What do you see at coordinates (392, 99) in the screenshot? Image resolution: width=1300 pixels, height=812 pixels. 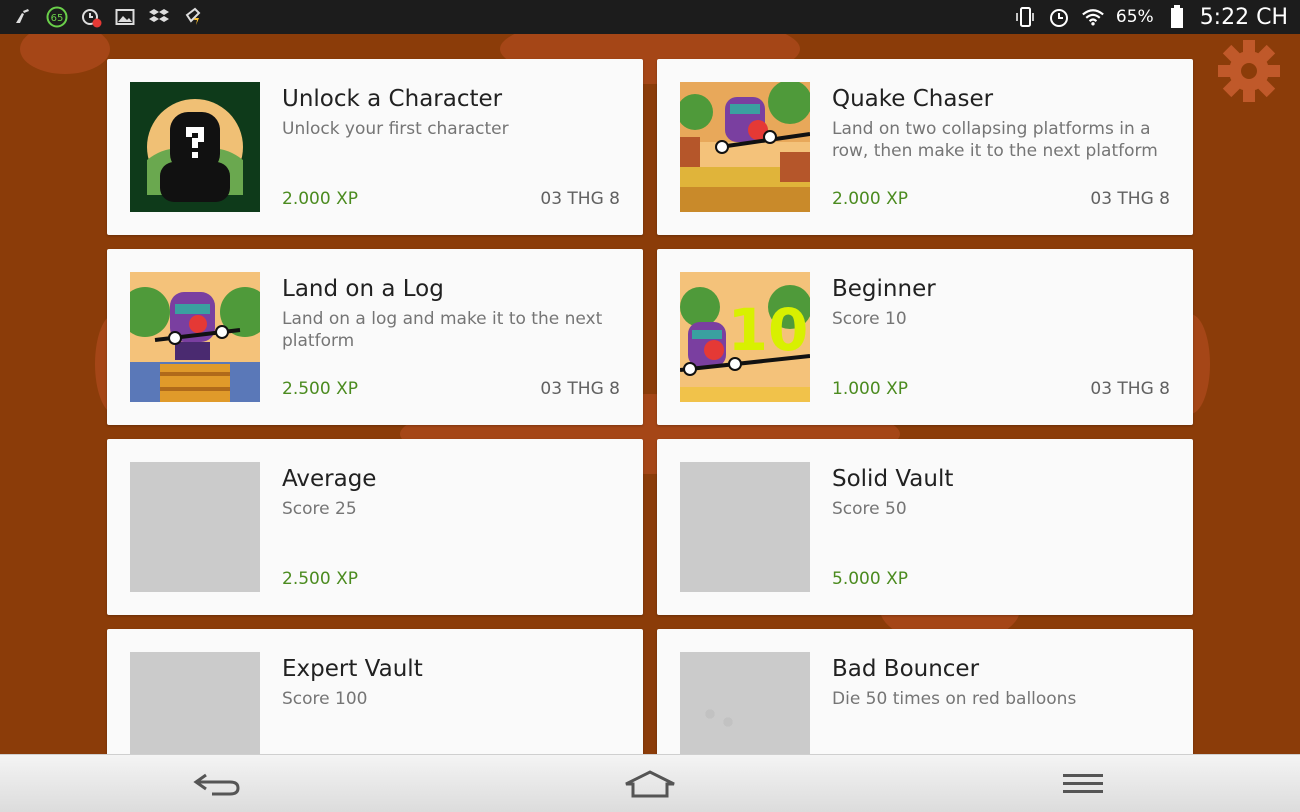 I see `achievement-title: Unlock a Character` at bounding box center [392, 99].